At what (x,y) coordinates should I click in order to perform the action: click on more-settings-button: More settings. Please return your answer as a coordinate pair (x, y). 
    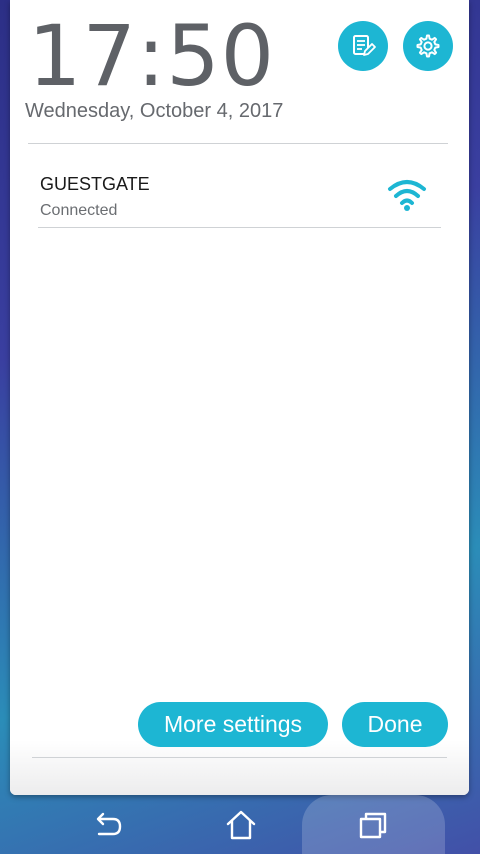
    Looking at the image, I should click on (233, 724).